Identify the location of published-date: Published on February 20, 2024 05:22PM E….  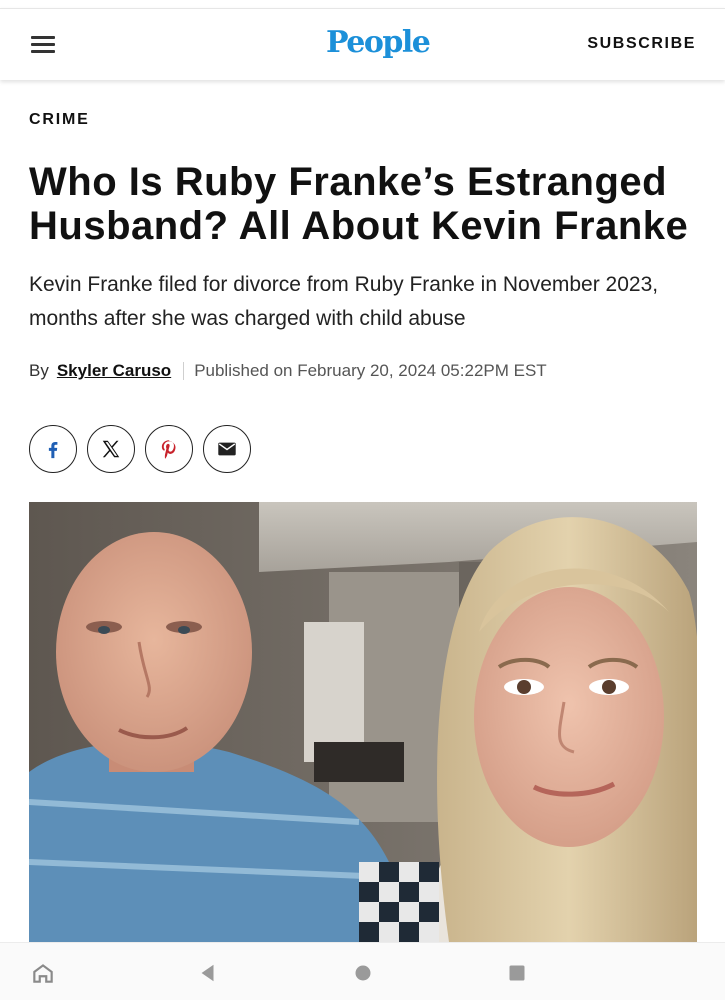
(370, 370).